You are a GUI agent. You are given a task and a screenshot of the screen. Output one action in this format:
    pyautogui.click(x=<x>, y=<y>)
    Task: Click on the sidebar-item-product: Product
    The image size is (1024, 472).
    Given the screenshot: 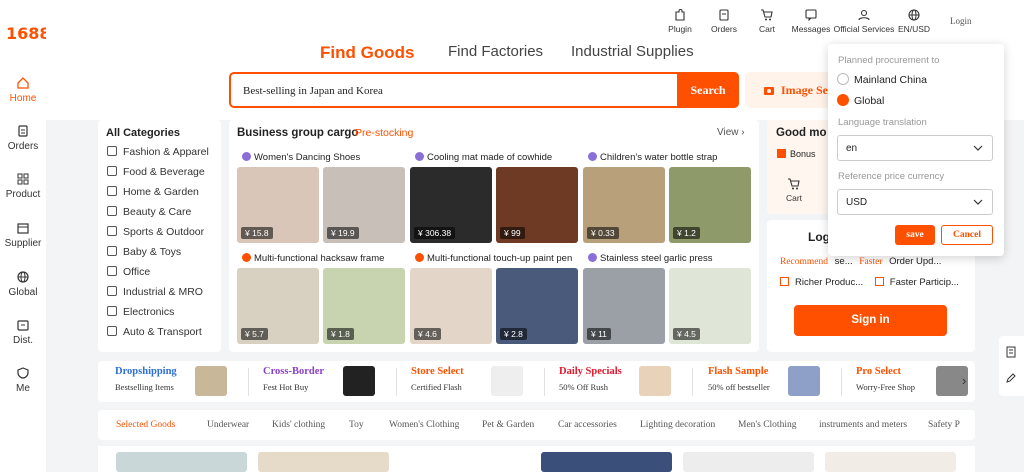 What is the action you would take?
    pyautogui.click(x=23, y=186)
    